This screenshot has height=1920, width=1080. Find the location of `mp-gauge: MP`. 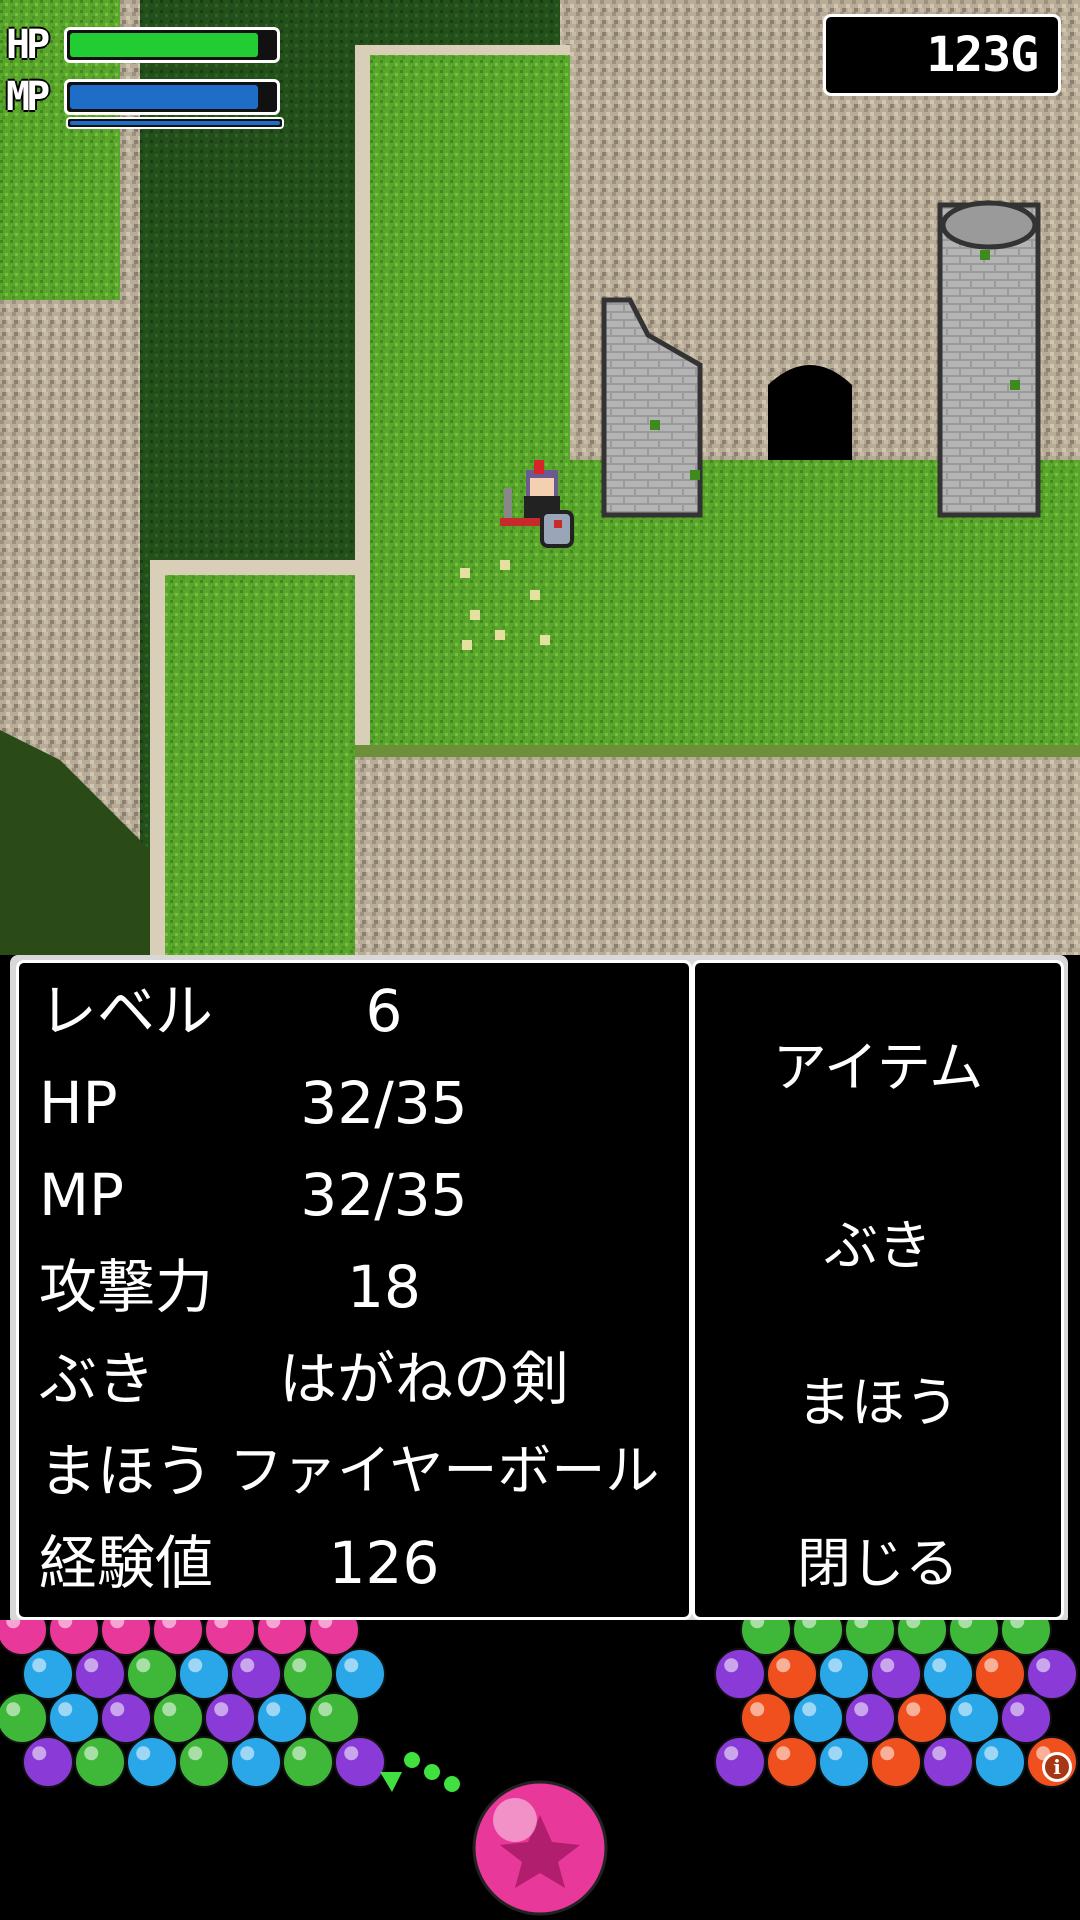

mp-gauge: MP is located at coordinates (143, 97).